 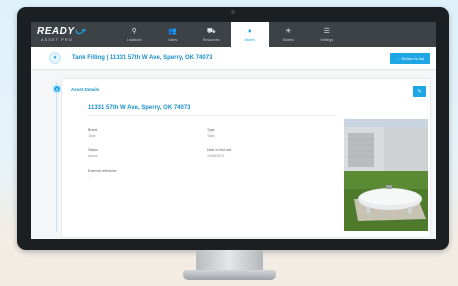 I want to click on type-label: Type, so click(x=211, y=130).